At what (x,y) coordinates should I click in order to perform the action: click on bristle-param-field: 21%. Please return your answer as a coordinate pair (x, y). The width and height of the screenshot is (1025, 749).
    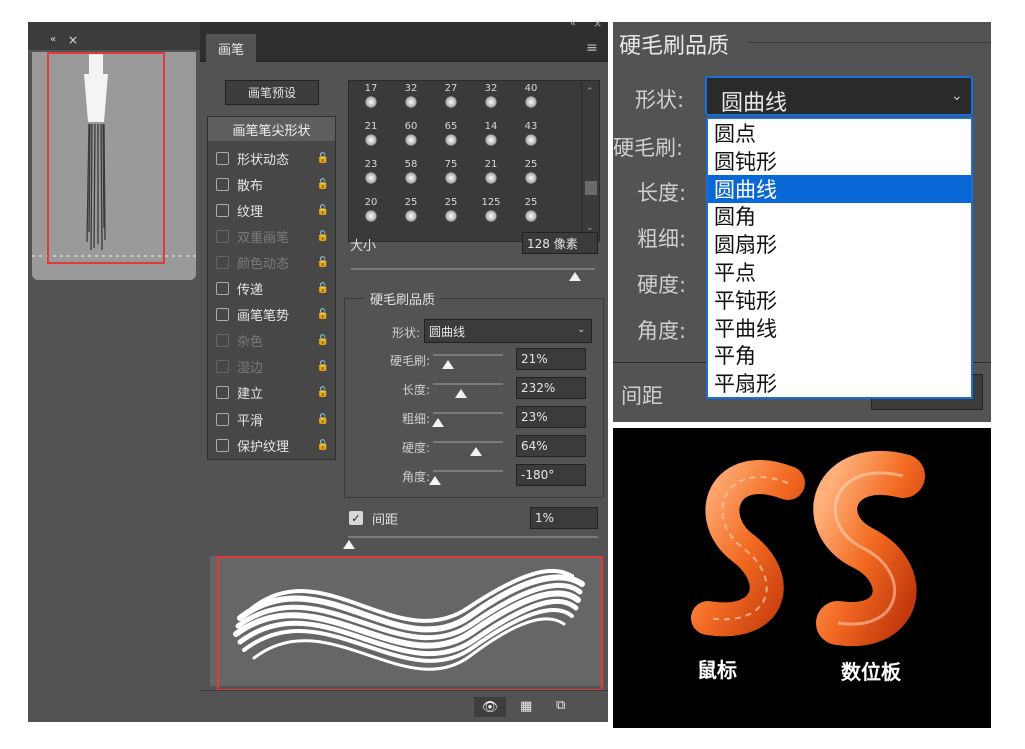
    Looking at the image, I should click on (551, 359).